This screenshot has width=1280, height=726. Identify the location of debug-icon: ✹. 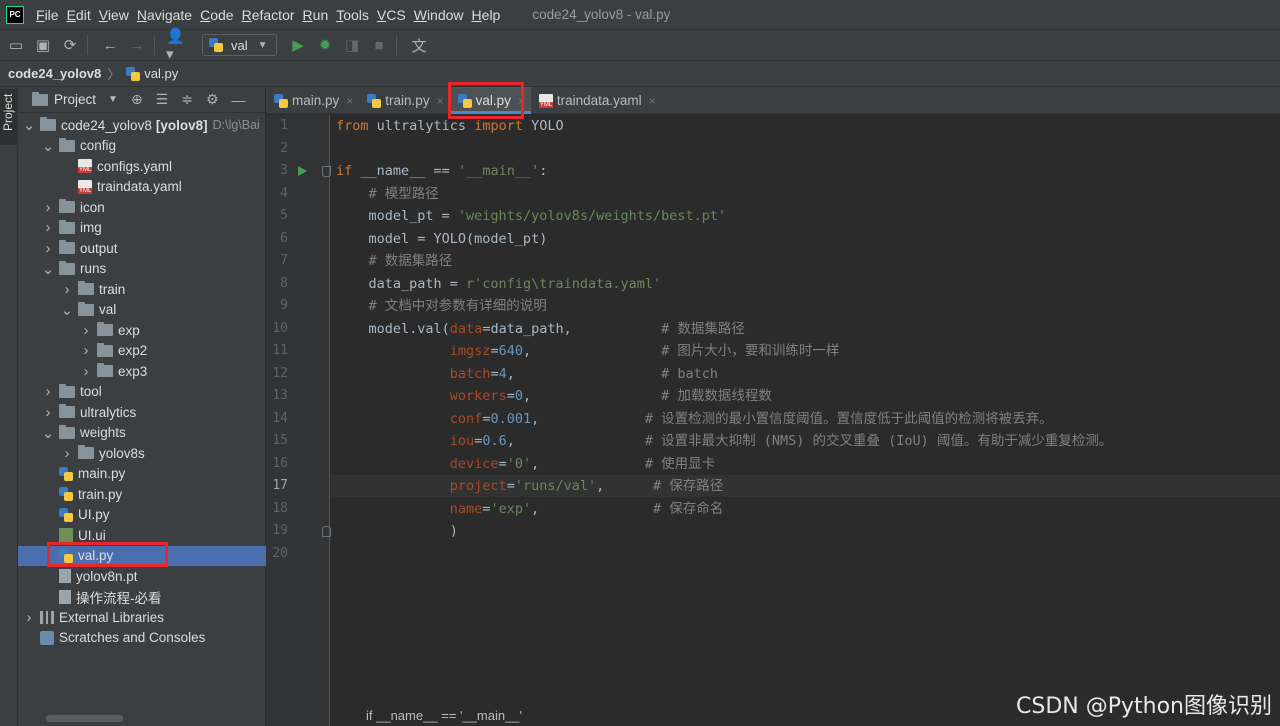
(325, 45).